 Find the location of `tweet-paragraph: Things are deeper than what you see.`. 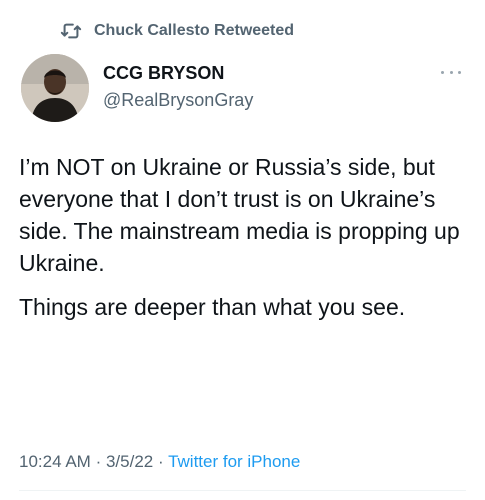

tweet-paragraph: Things are deeper than what you see. is located at coordinates (212, 307).